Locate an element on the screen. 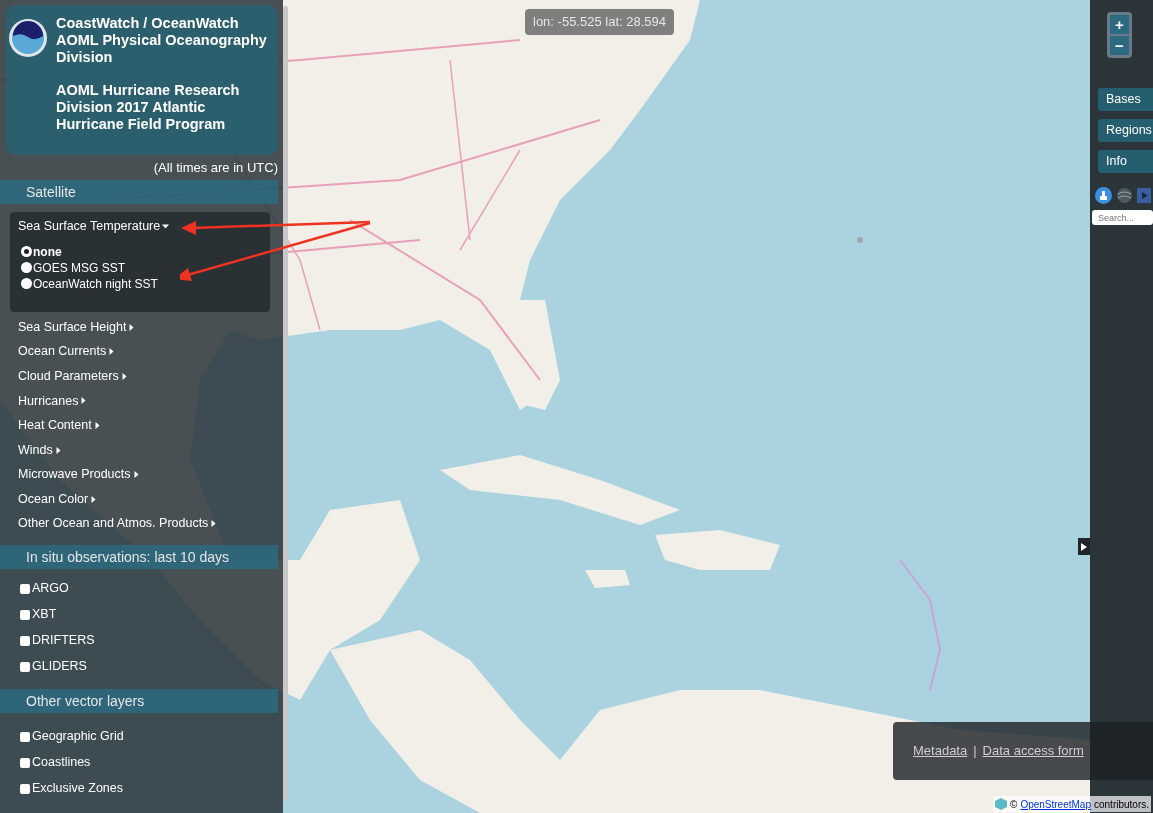 The image size is (1153, 813). menu-item: Ocean Color is located at coordinates (58, 499).